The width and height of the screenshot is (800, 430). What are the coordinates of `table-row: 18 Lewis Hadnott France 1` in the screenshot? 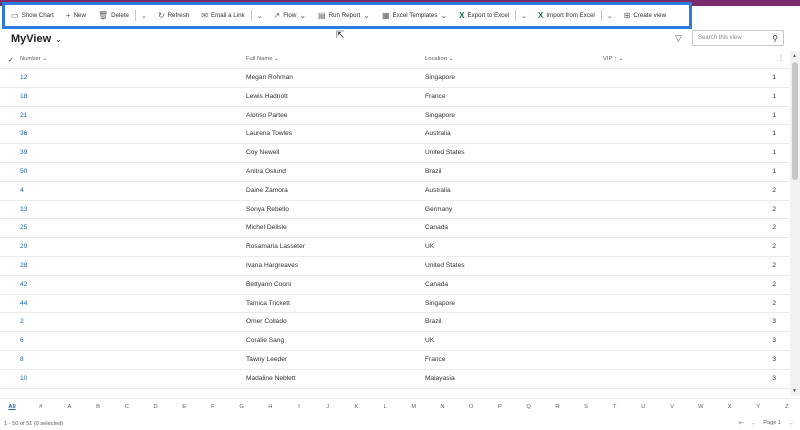 It's located at (395, 97).